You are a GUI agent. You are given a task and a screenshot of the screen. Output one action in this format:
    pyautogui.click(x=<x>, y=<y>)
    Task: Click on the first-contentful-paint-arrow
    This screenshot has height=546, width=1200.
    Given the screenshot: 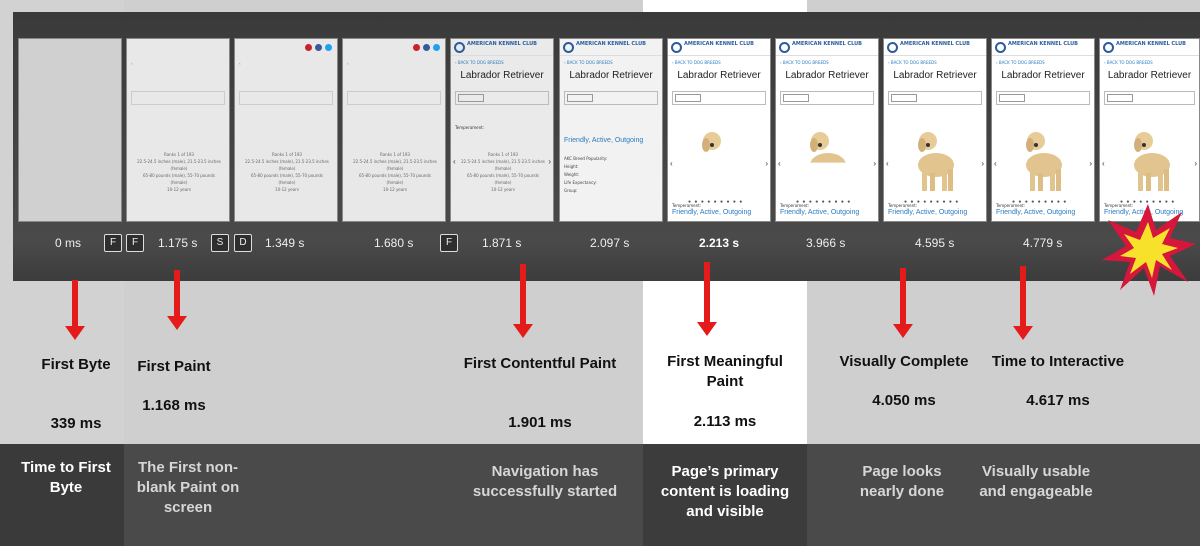 What is the action you would take?
    pyautogui.click(x=523, y=301)
    